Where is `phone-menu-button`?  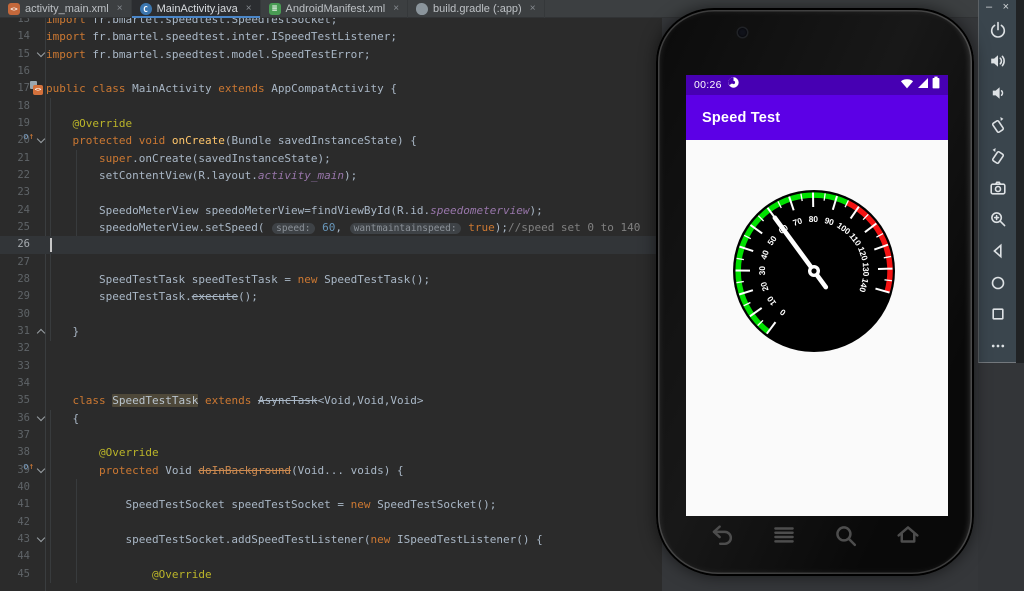 phone-menu-button is located at coordinates (784, 536).